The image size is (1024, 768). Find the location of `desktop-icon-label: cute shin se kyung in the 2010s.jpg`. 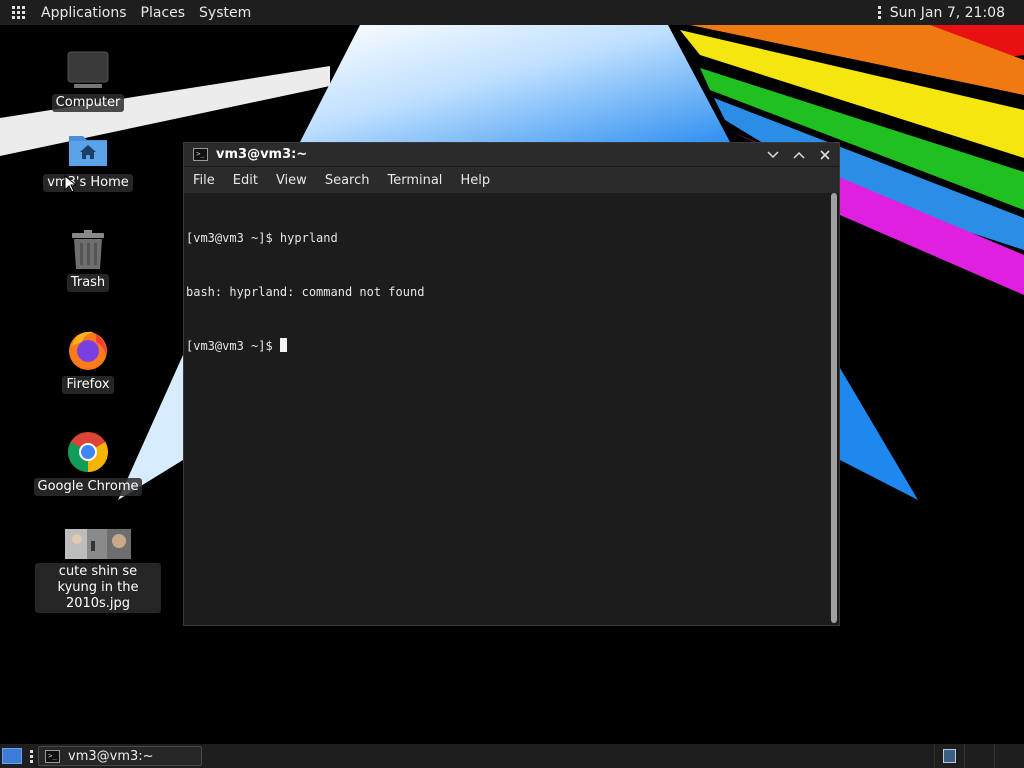

desktop-icon-label: cute shin se kyung in the 2010s.jpg is located at coordinates (98, 588).